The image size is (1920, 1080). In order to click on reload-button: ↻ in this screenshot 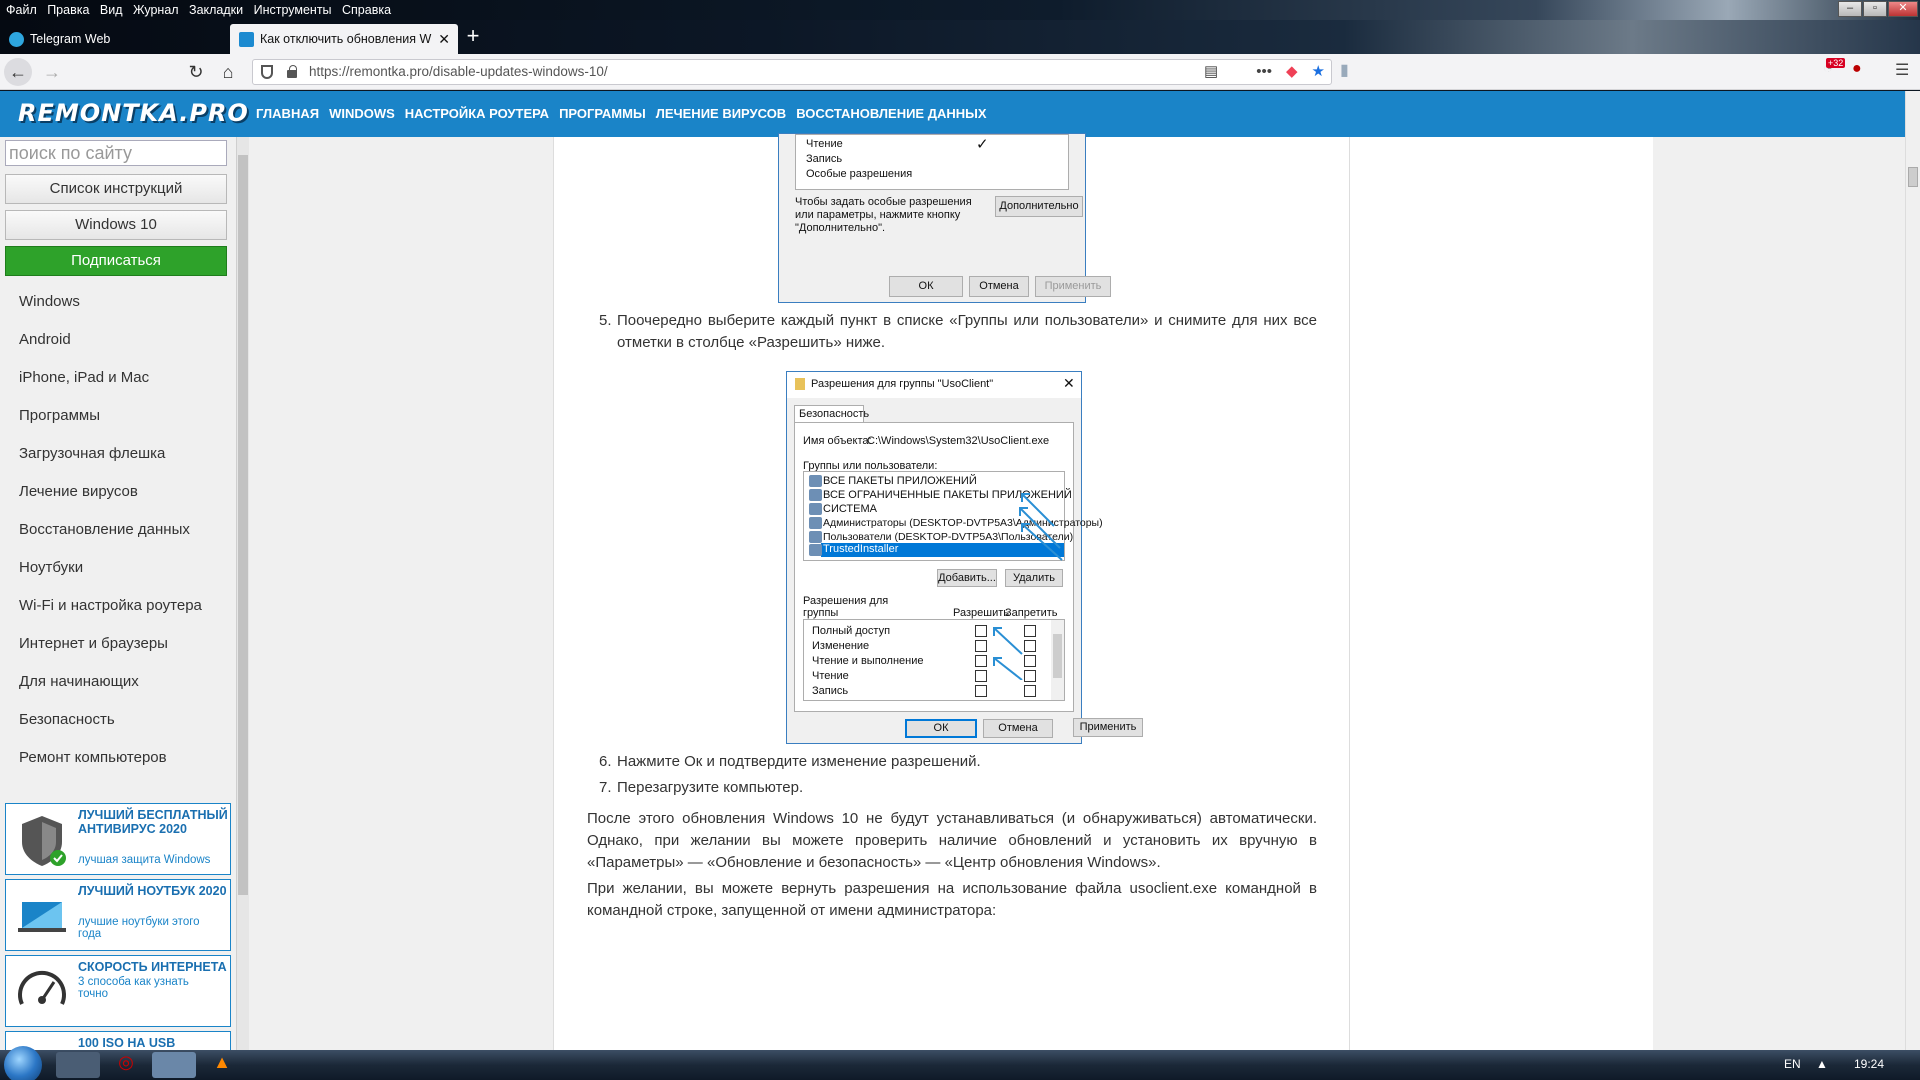, I will do `click(196, 72)`.